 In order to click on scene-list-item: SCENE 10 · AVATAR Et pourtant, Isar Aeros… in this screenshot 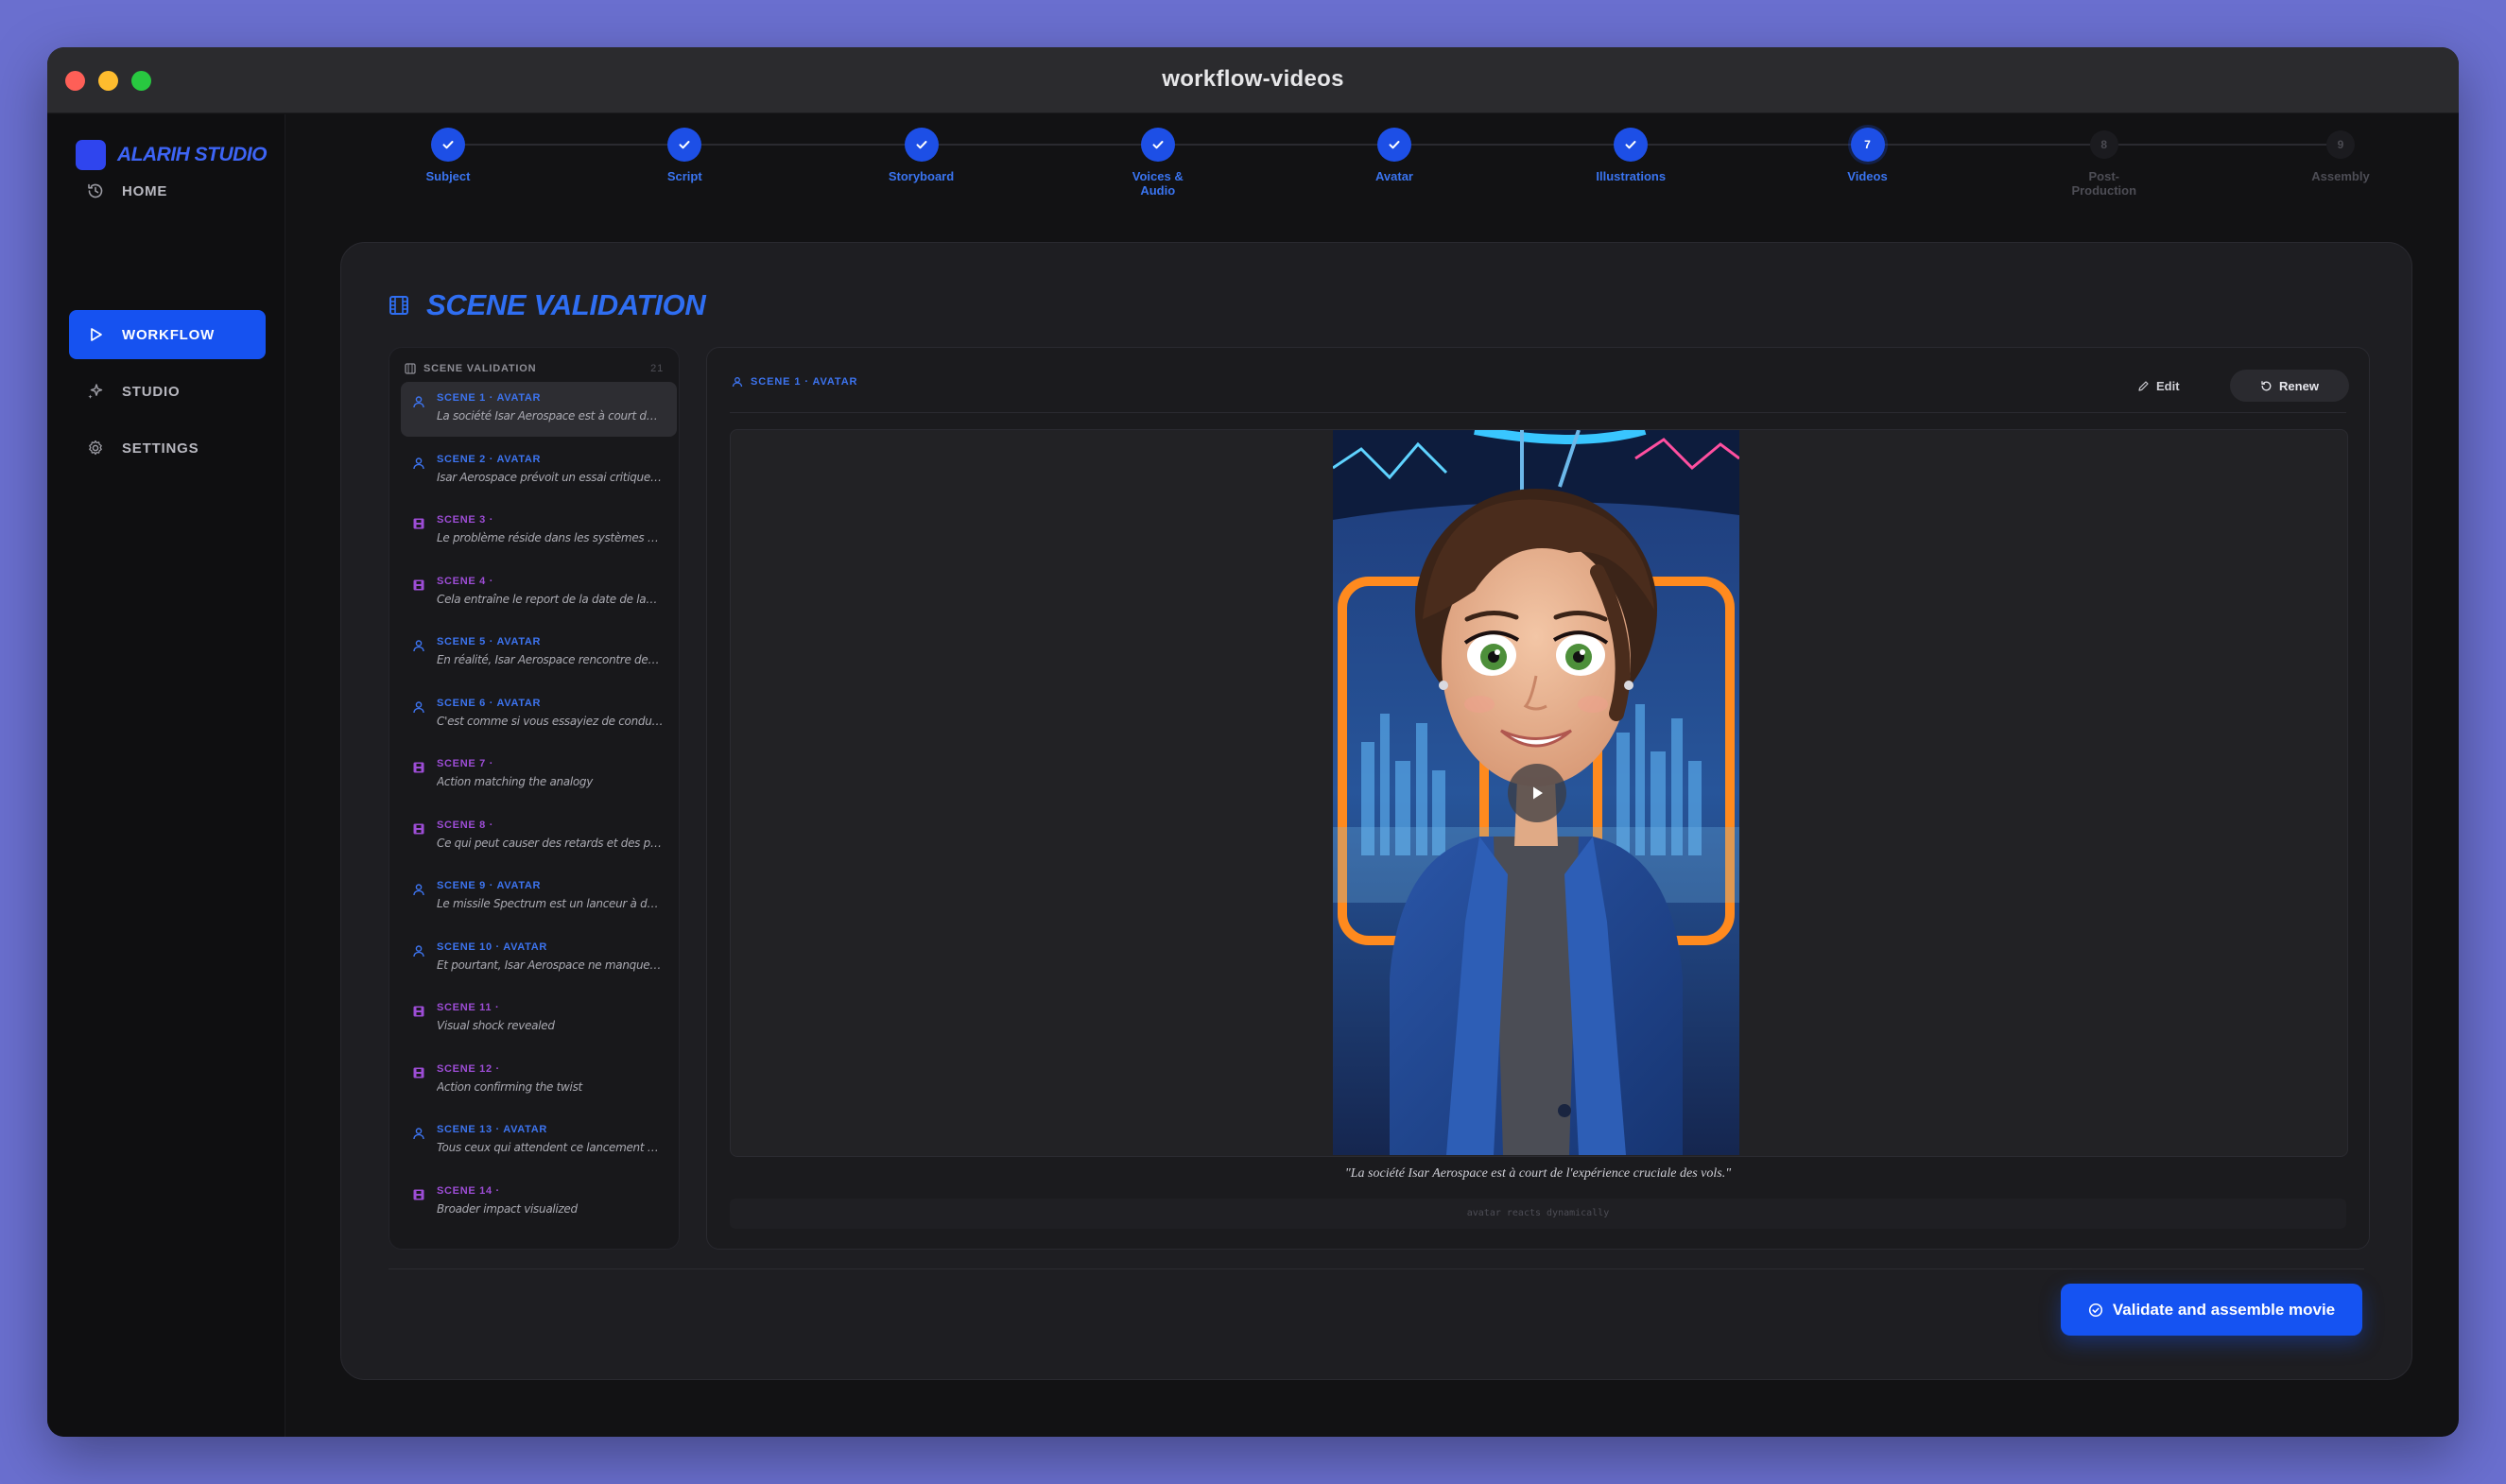, I will do `click(539, 959)`.